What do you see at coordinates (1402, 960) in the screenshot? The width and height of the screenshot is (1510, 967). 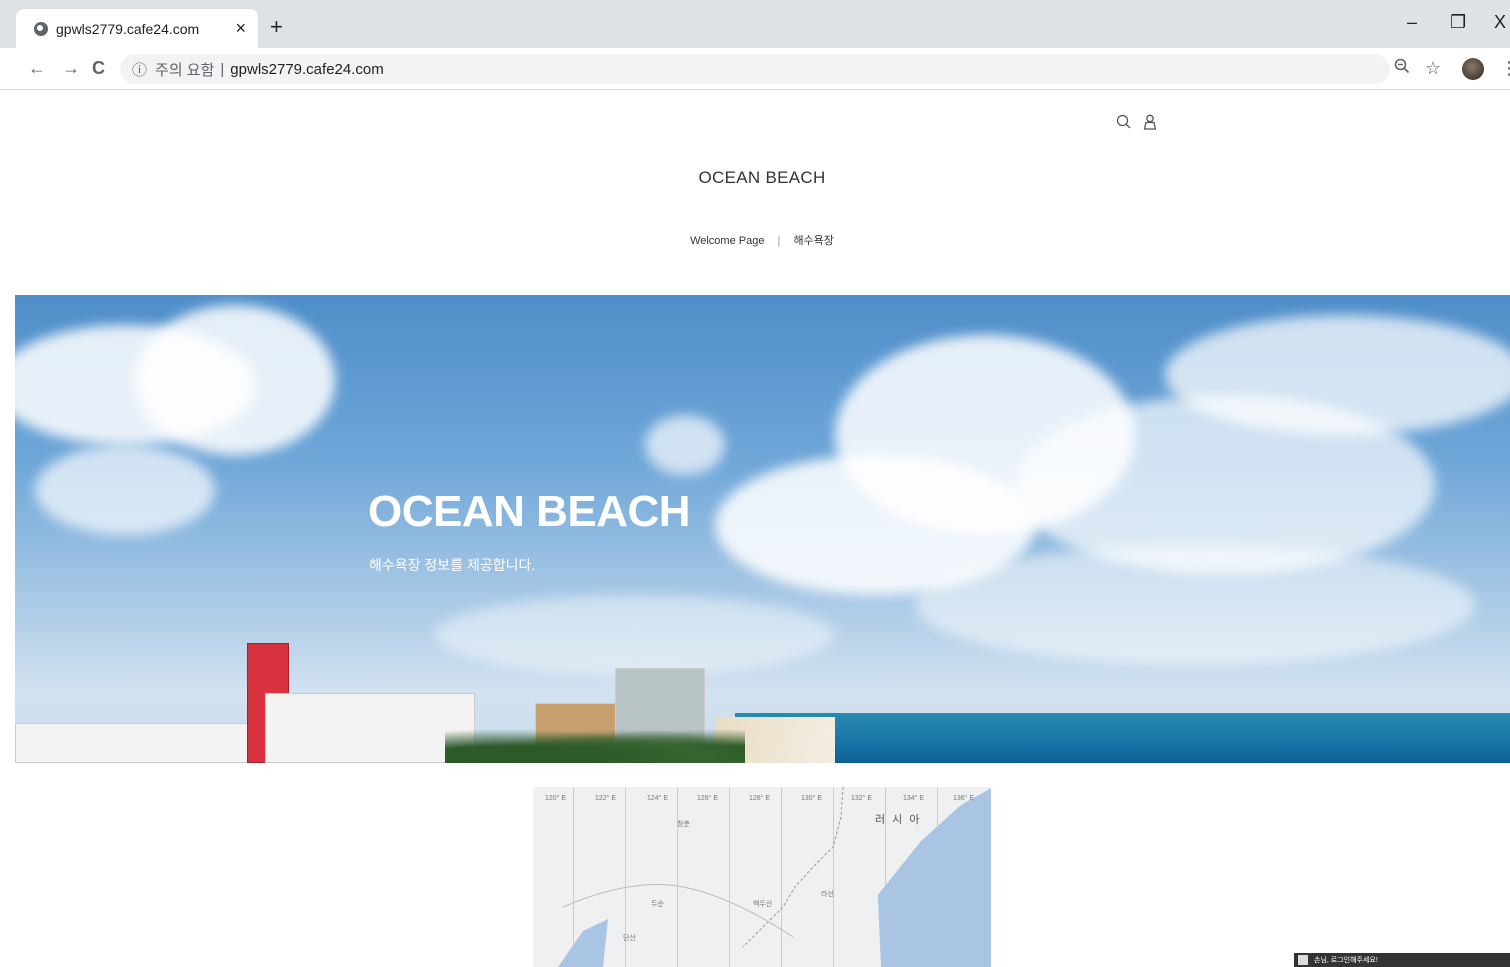 I see `chat-widget: 손님, 로그인해주세요!` at bounding box center [1402, 960].